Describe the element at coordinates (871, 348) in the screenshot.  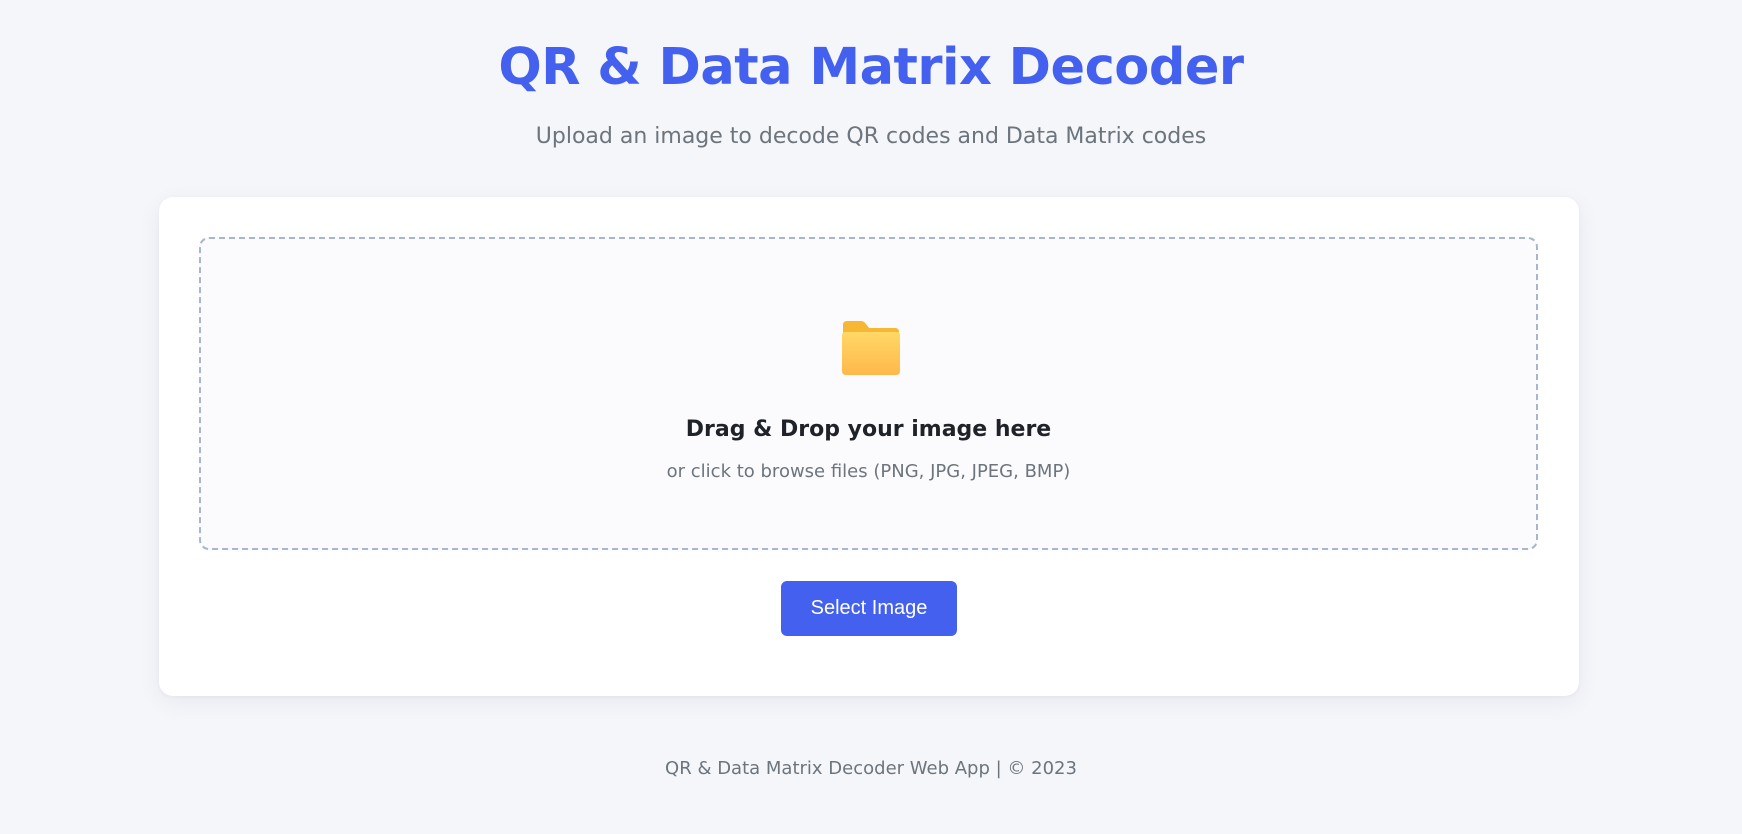
I see `folder-icon` at that location.